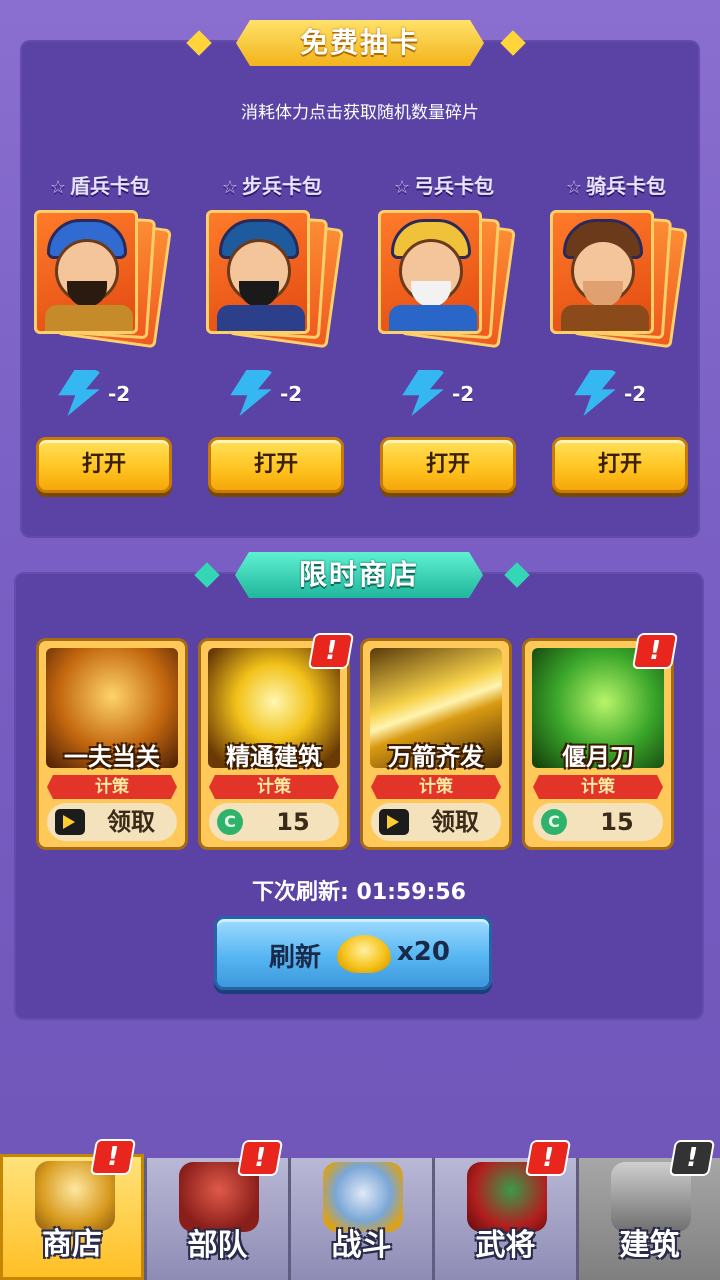 This screenshot has width=720, height=1280. I want to click on nav-label: 商店, so click(72, 1244).